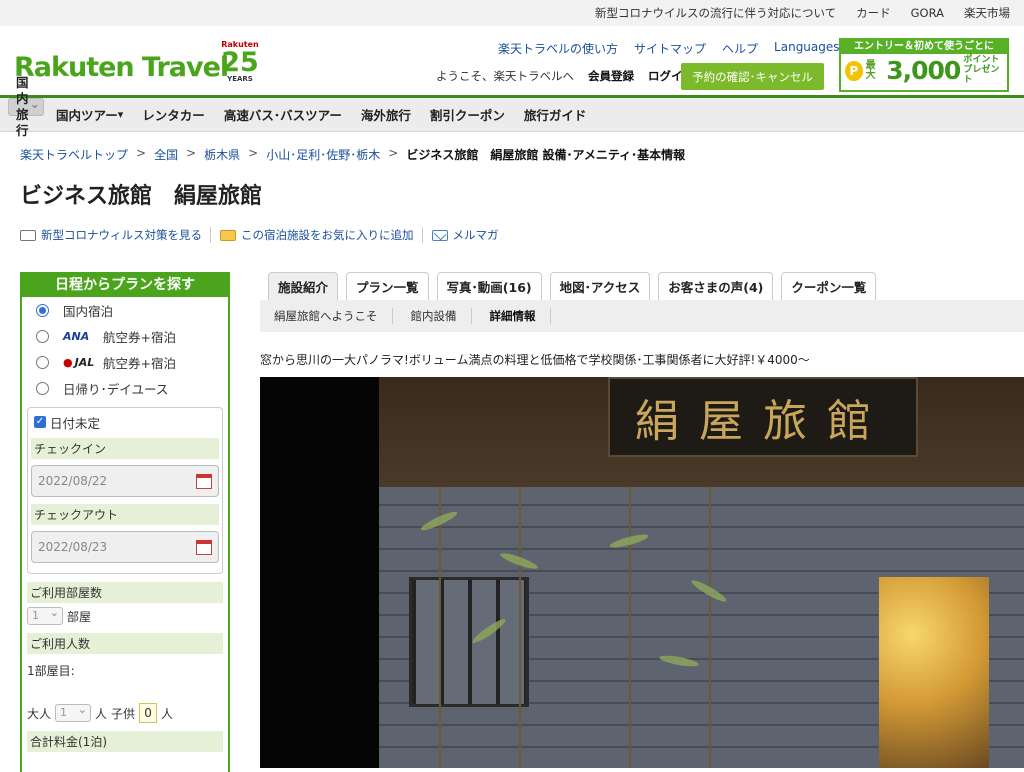  What do you see at coordinates (26, 106) in the screenshot?
I see `nav-domestic-travel: 国内旅行` at bounding box center [26, 106].